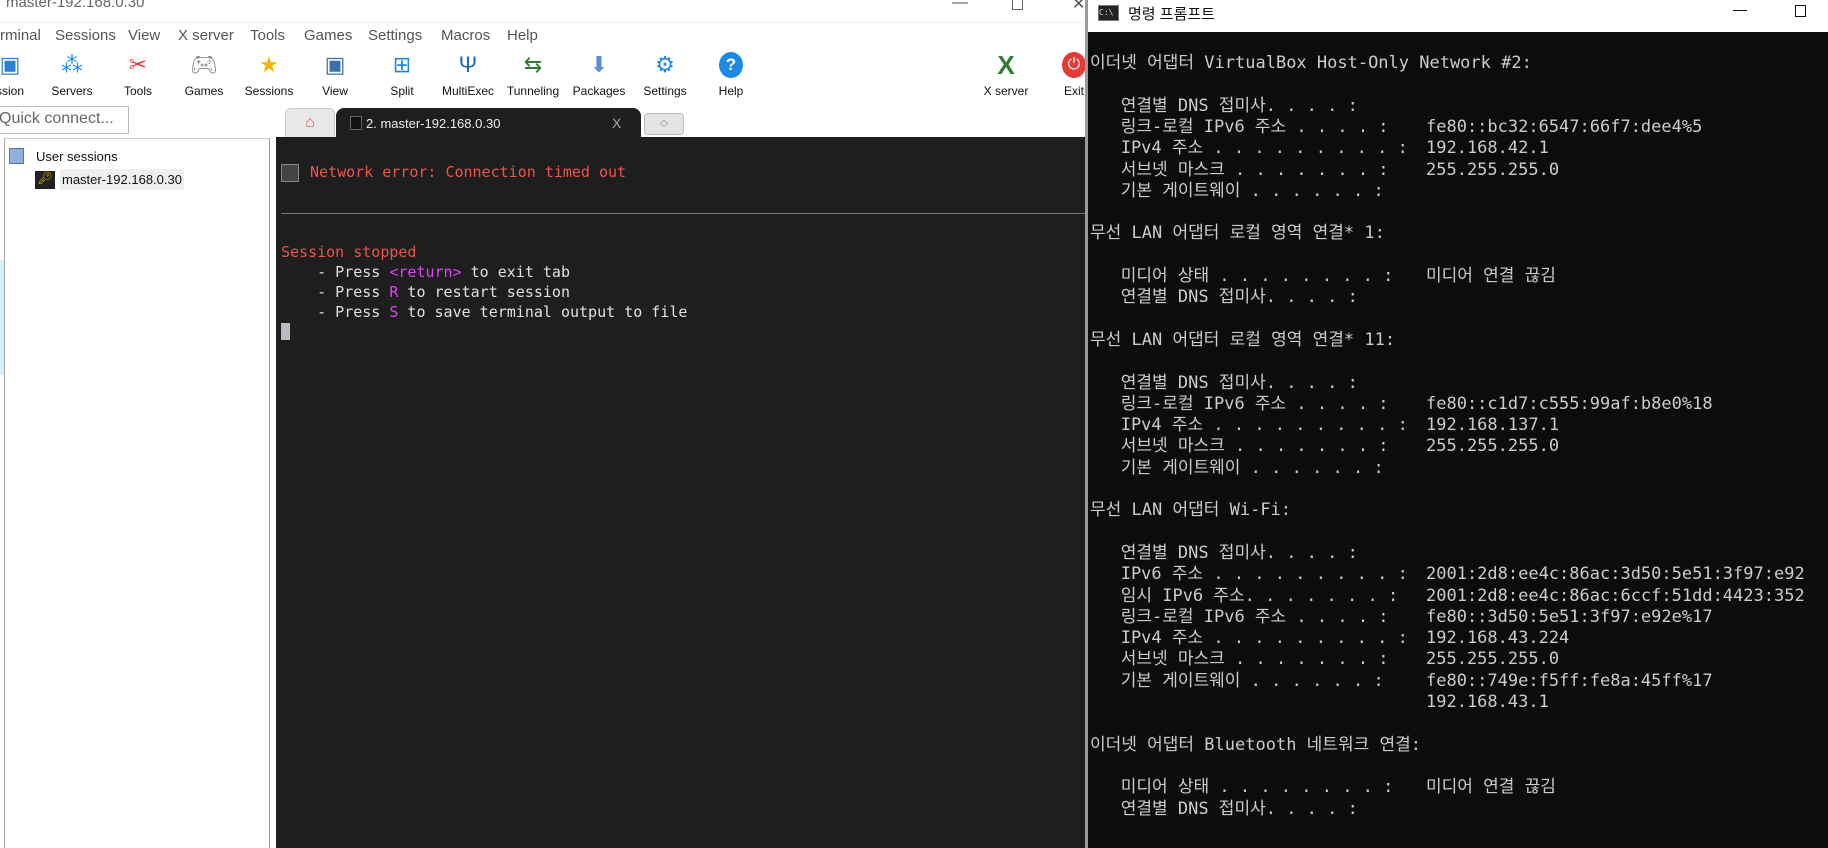  I want to click on cmd-line-label: 무선 LAN 어댑터 로컬 영역 연결* 11:, so click(1243, 339).